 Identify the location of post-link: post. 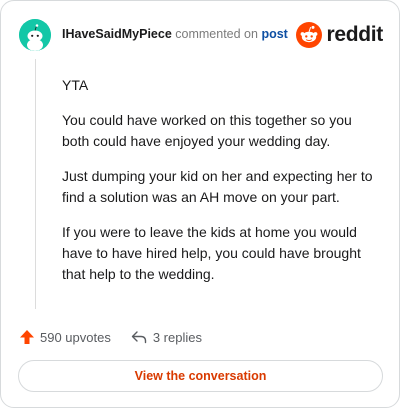
(274, 34).